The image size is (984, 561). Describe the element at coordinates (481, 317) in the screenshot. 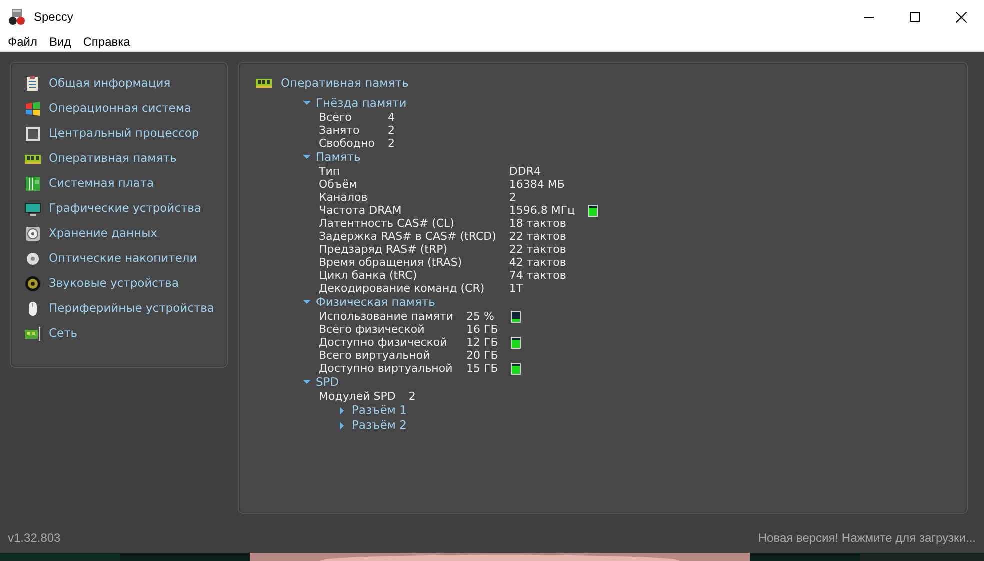

I see `property-value: 25 %` at that location.